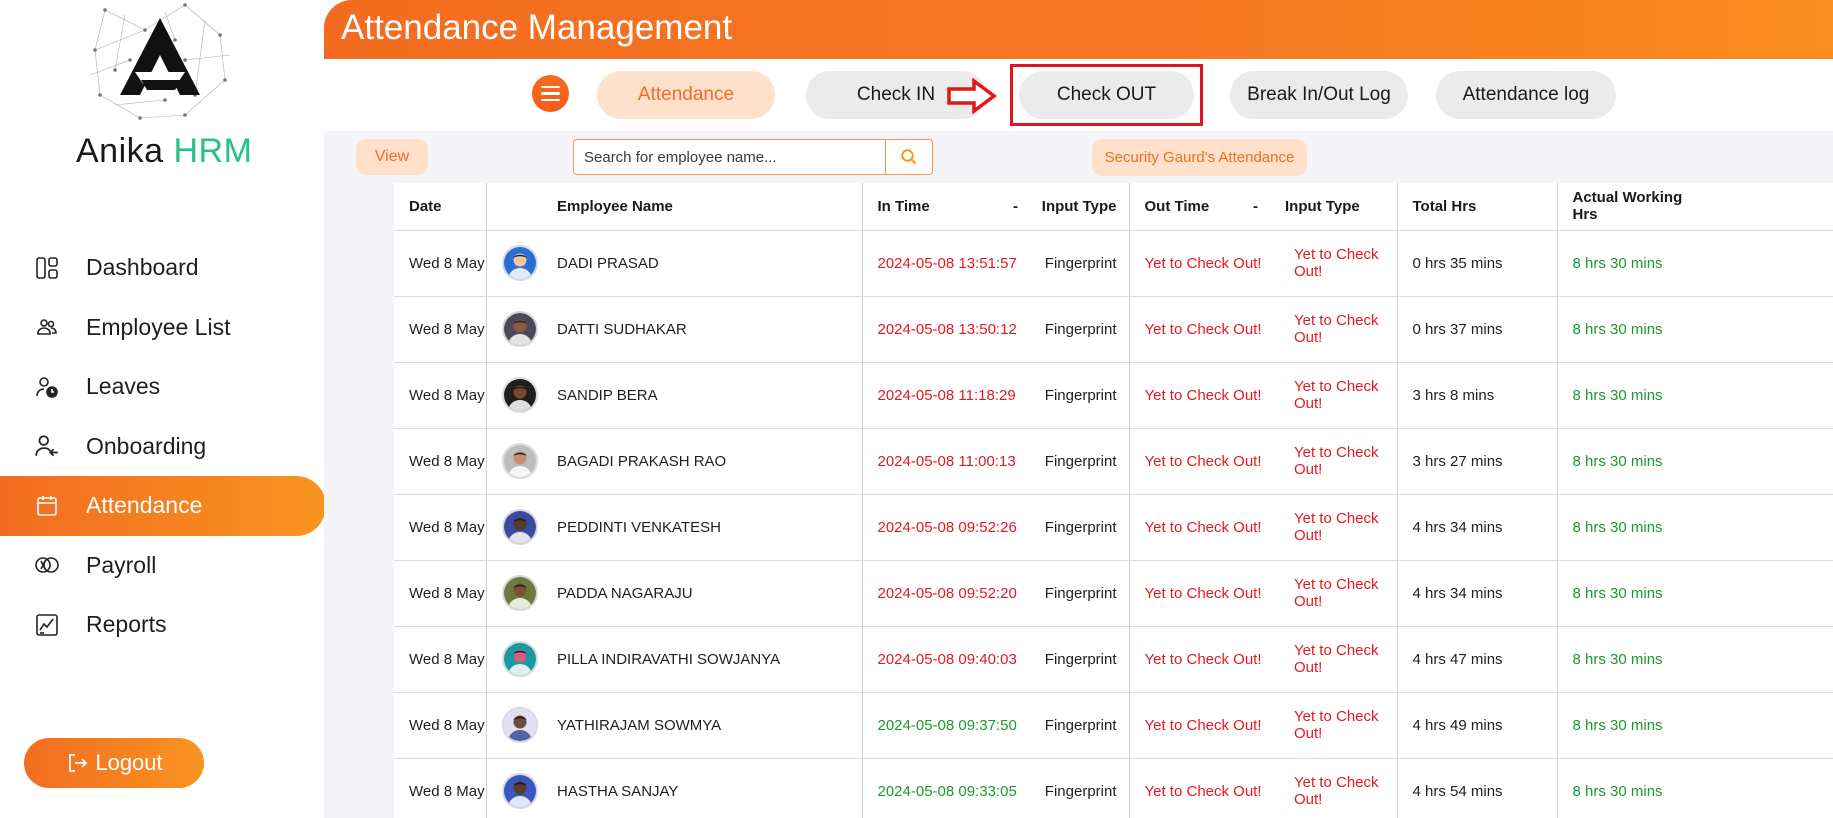 The width and height of the screenshot is (1833, 818). Describe the element at coordinates (163, 328) in the screenshot. I see `sidebar-item-employee-list: Employee List` at that location.